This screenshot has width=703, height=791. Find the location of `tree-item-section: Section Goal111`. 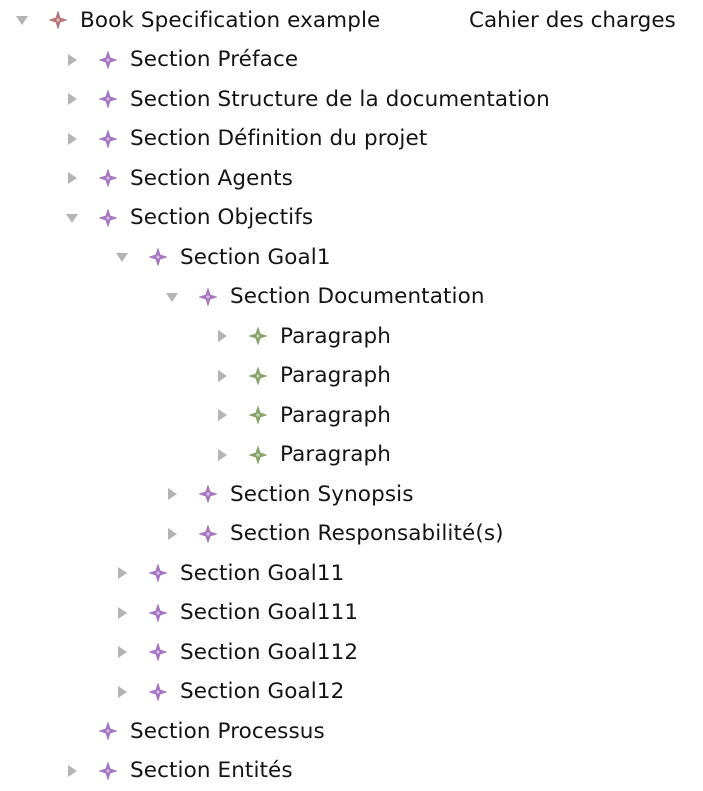

tree-item-section: Section Goal111 is located at coordinates (351, 613).